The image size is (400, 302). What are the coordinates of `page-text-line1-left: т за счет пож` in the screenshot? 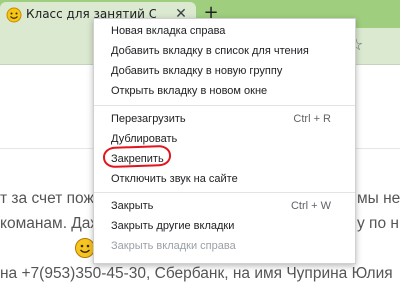 It's located at (47, 198).